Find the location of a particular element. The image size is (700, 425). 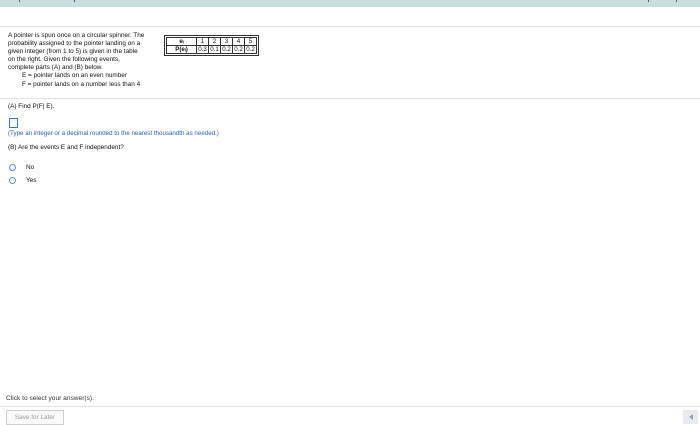

part-b-question: (B) Are the events E and F independent? is located at coordinates (66, 147).